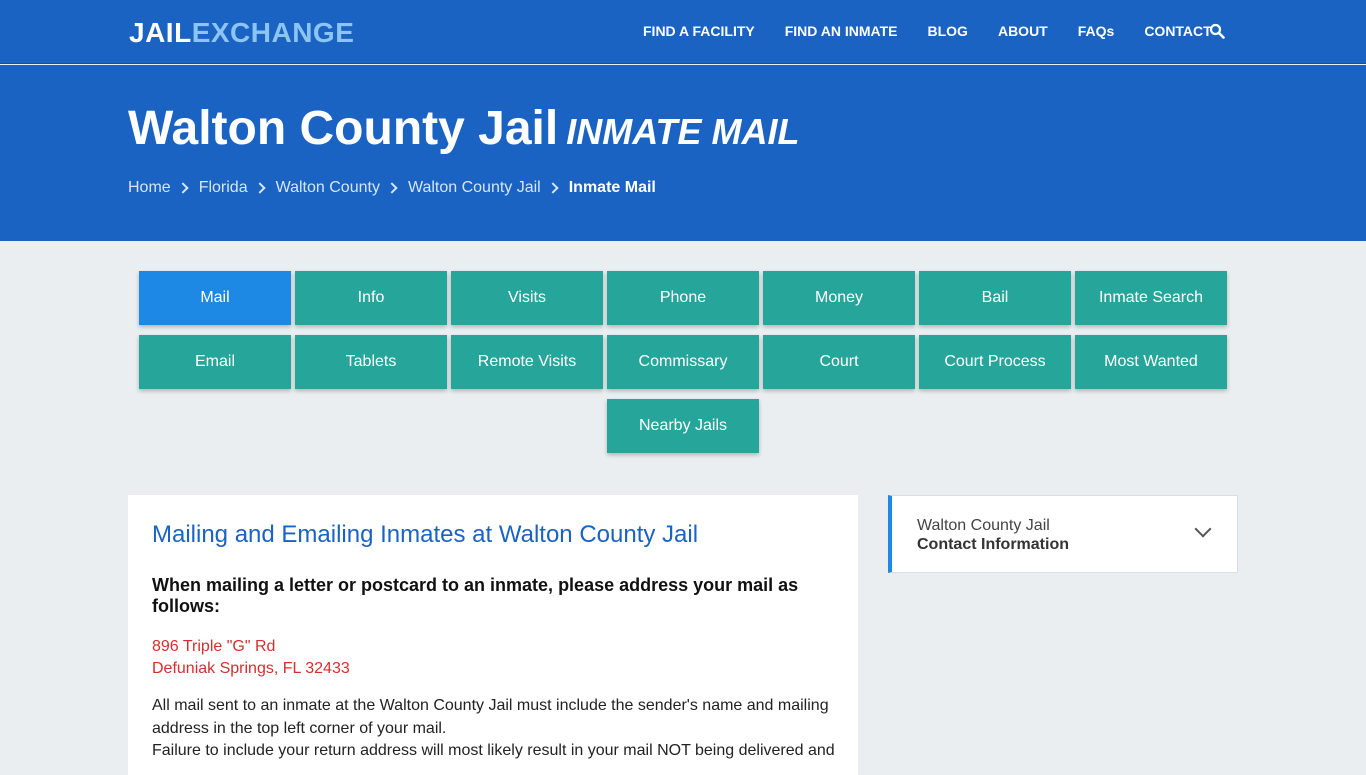 Image resolution: width=1366 pixels, height=775 pixels. I want to click on logo-part-jail: JAIL, so click(160, 32).